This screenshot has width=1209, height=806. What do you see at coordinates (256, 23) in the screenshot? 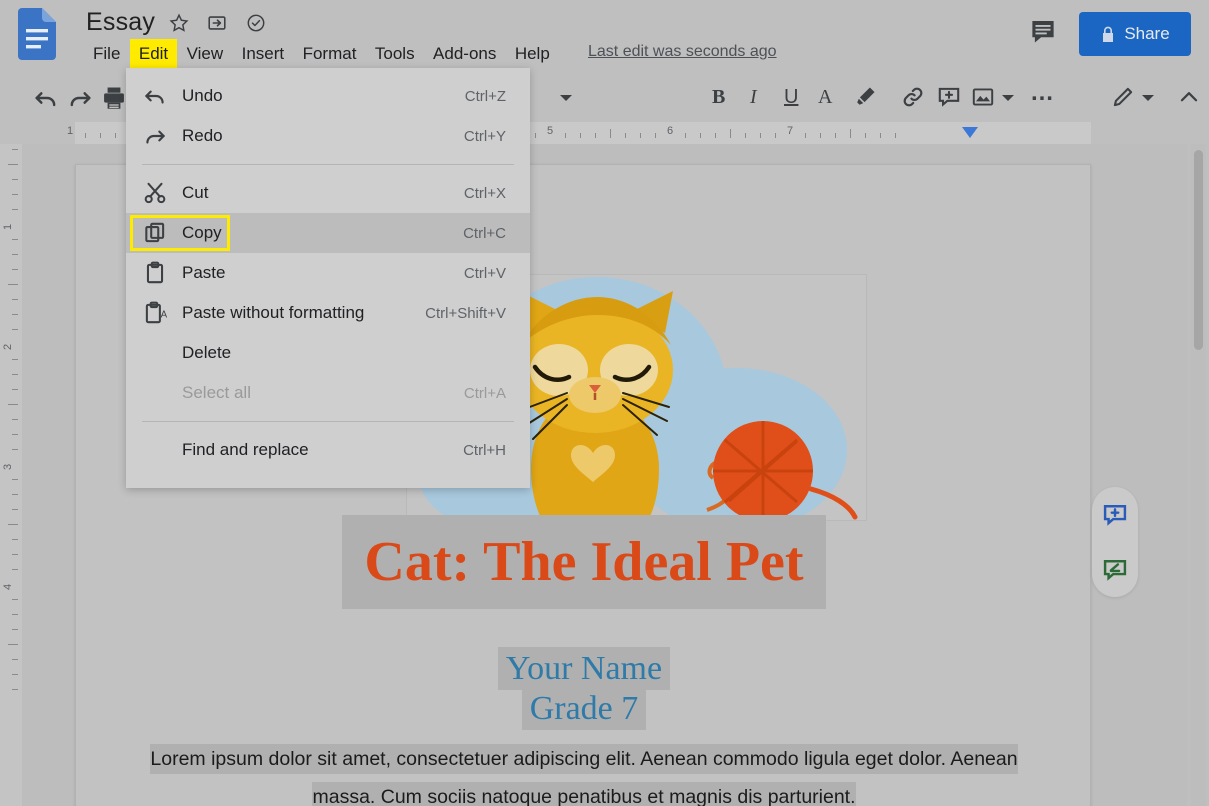
I see `cloud-saved-icon` at bounding box center [256, 23].